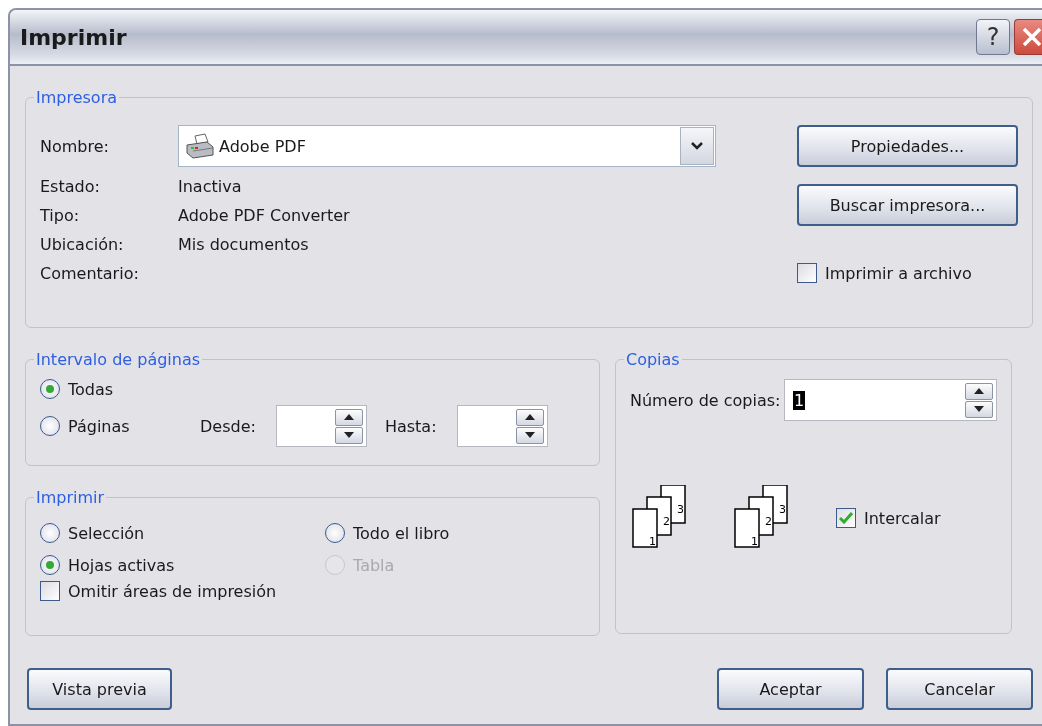  Describe the element at coordinates (90, 273) in the screenshot. I see `field-label: Comentario:` at that location.